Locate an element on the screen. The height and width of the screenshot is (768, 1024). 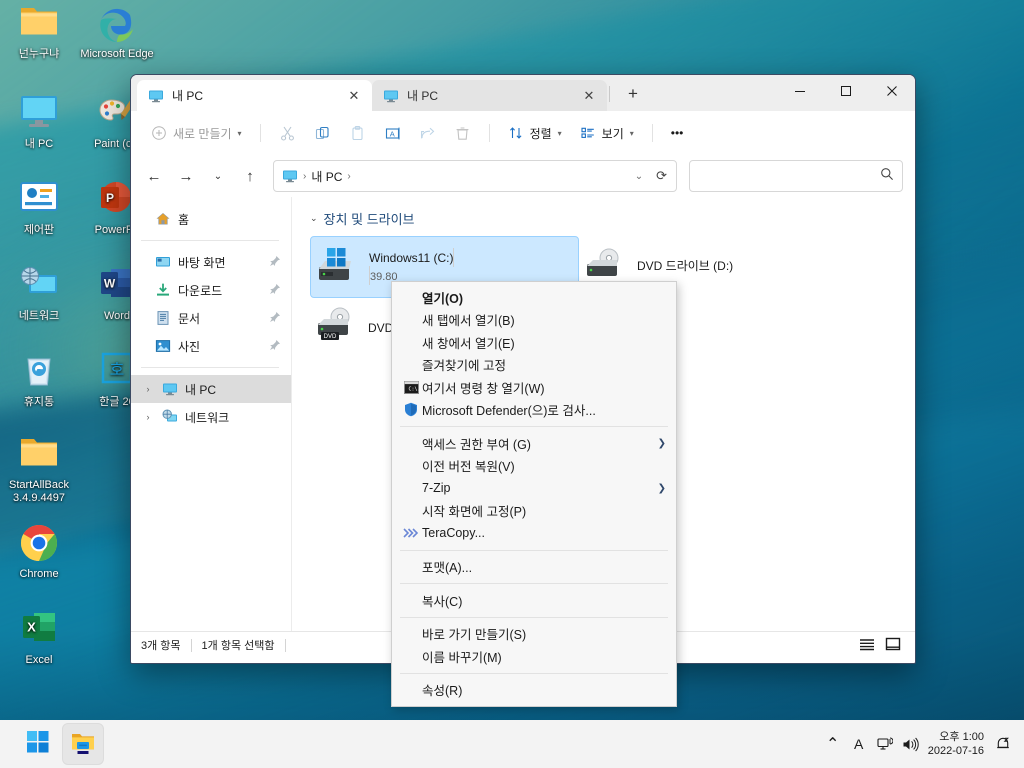
ime-indicator: A is located at coordinates (859, 744).